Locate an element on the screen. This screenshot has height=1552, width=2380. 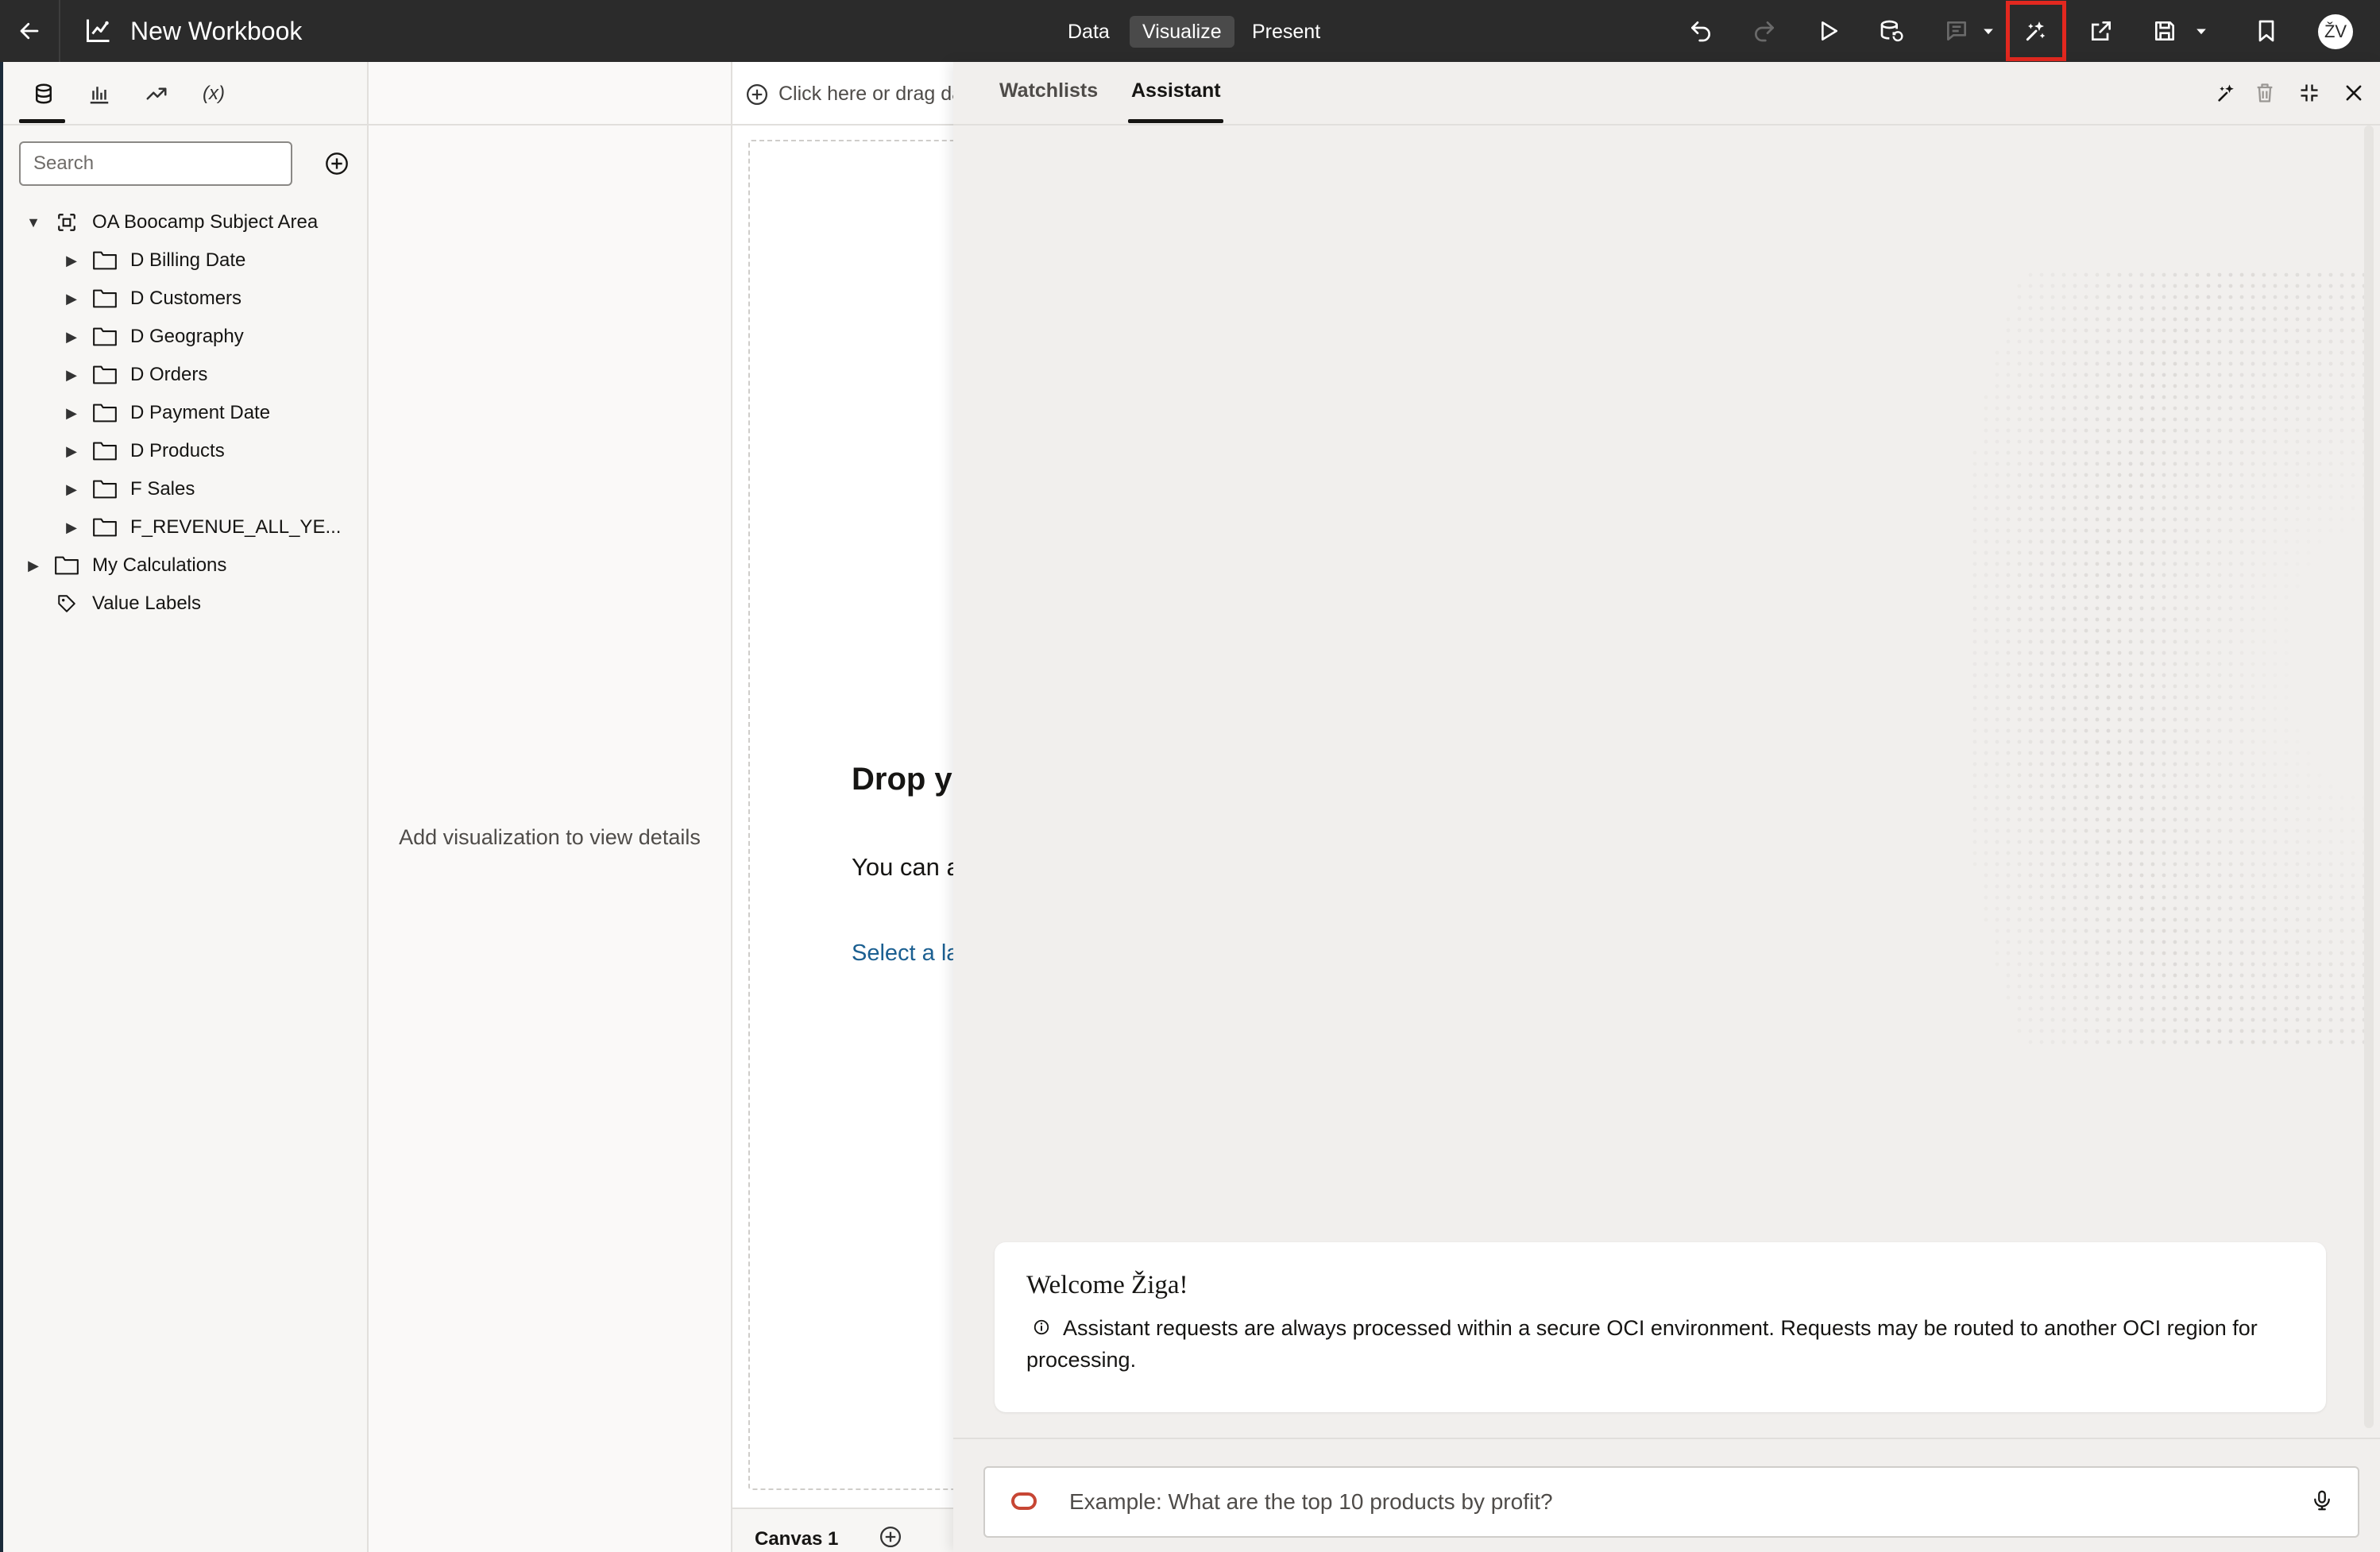
tab-visualizations is located at coordinates (99, 93).